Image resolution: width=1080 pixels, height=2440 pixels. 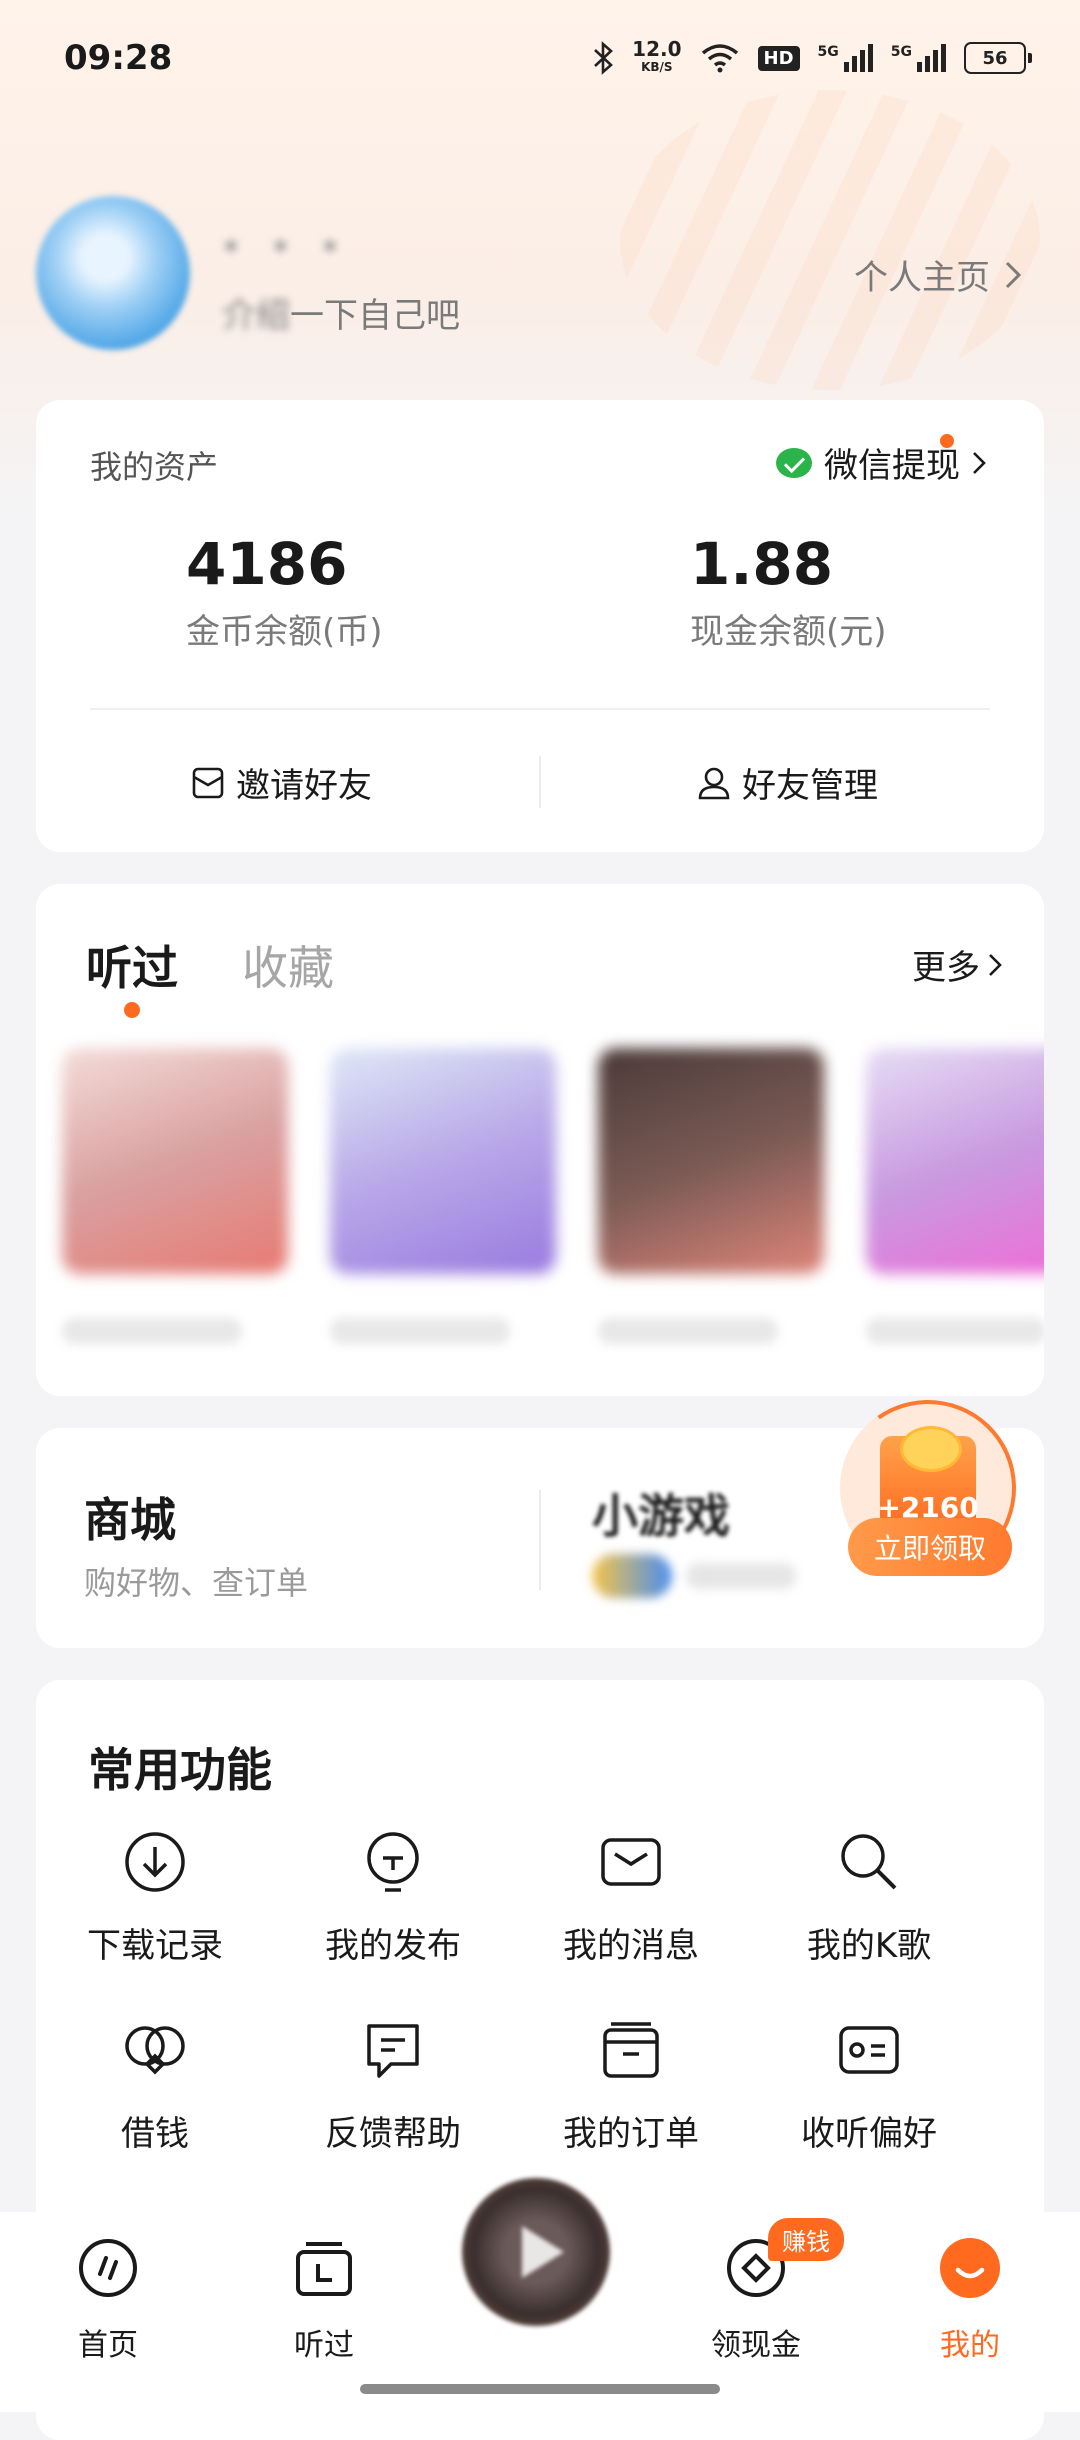 What do you see at coordinates (108, 2295) in the screenshot?
I see `nav-home: 首页` at bounding box center [108, 2295].